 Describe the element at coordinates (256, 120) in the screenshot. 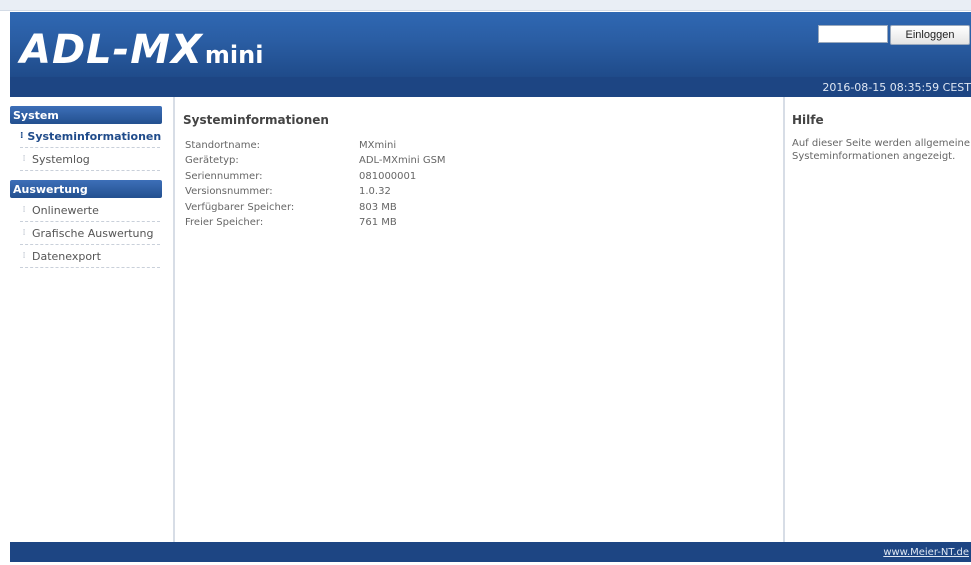

I see `page-title: Systeminformationen` at that location.